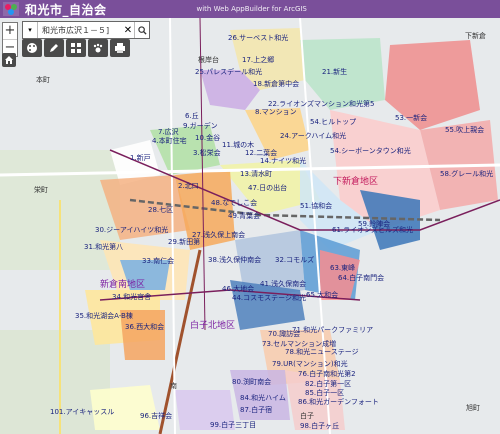  What do you see at coordinates (103, 246) in the screenshot?
I see `association-label: 31.和光第八` at bounding box center [103, 246].